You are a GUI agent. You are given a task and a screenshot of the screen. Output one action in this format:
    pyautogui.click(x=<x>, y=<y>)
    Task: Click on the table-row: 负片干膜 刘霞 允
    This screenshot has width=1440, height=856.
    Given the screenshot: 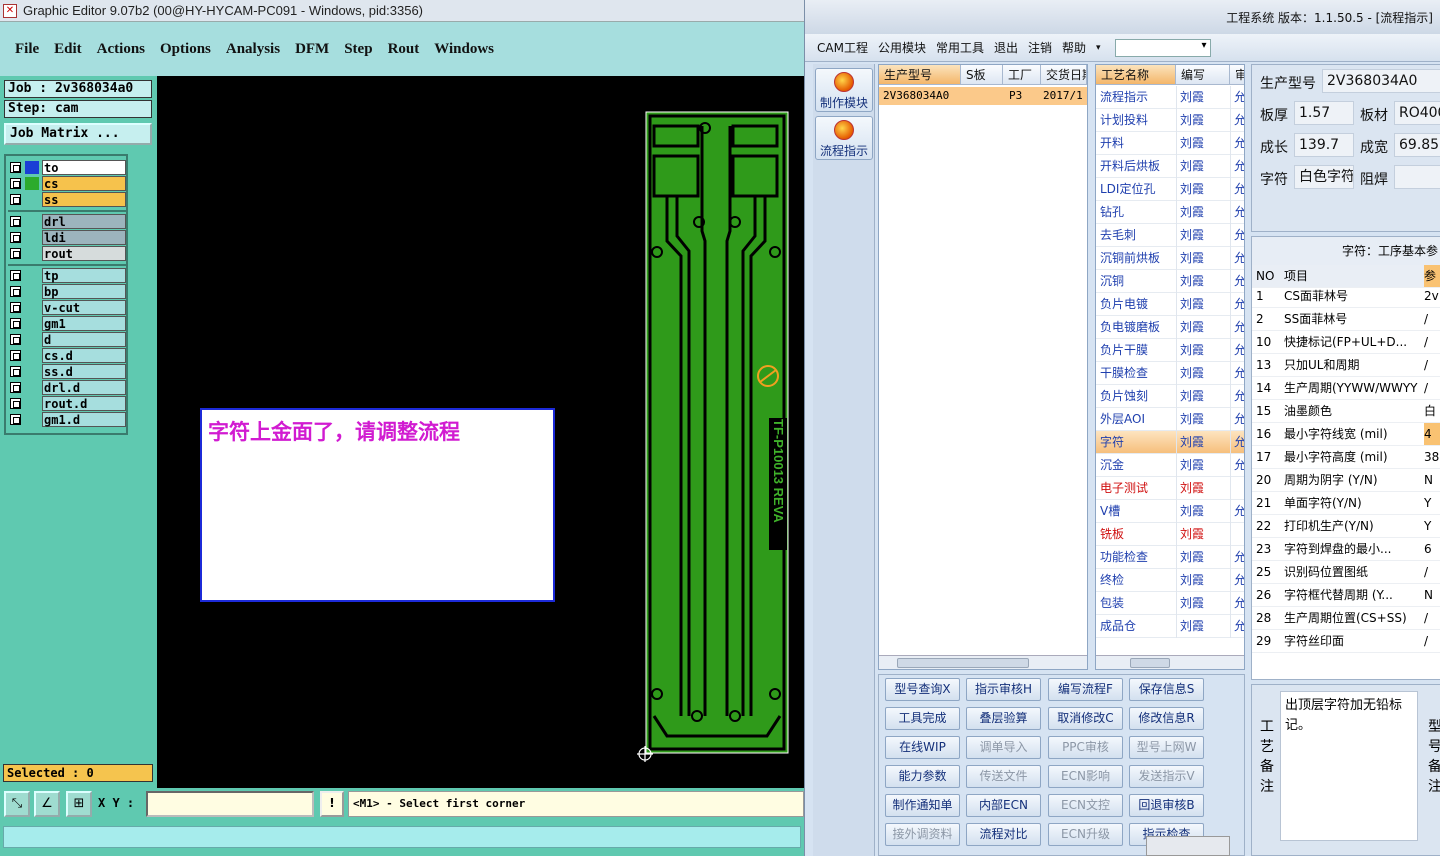 What is the action you would take?
    pyautogui.click(x=1170, y=350)
    